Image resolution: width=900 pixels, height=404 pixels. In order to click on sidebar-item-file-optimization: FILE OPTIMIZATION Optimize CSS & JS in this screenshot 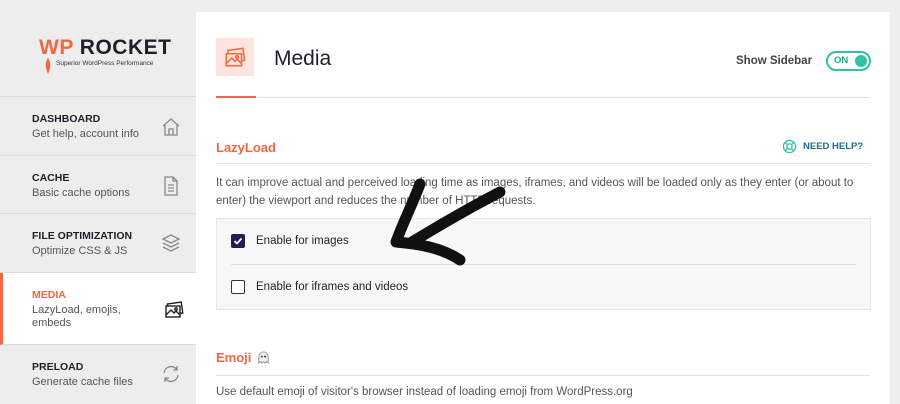, I will do `click(98, 243)`.